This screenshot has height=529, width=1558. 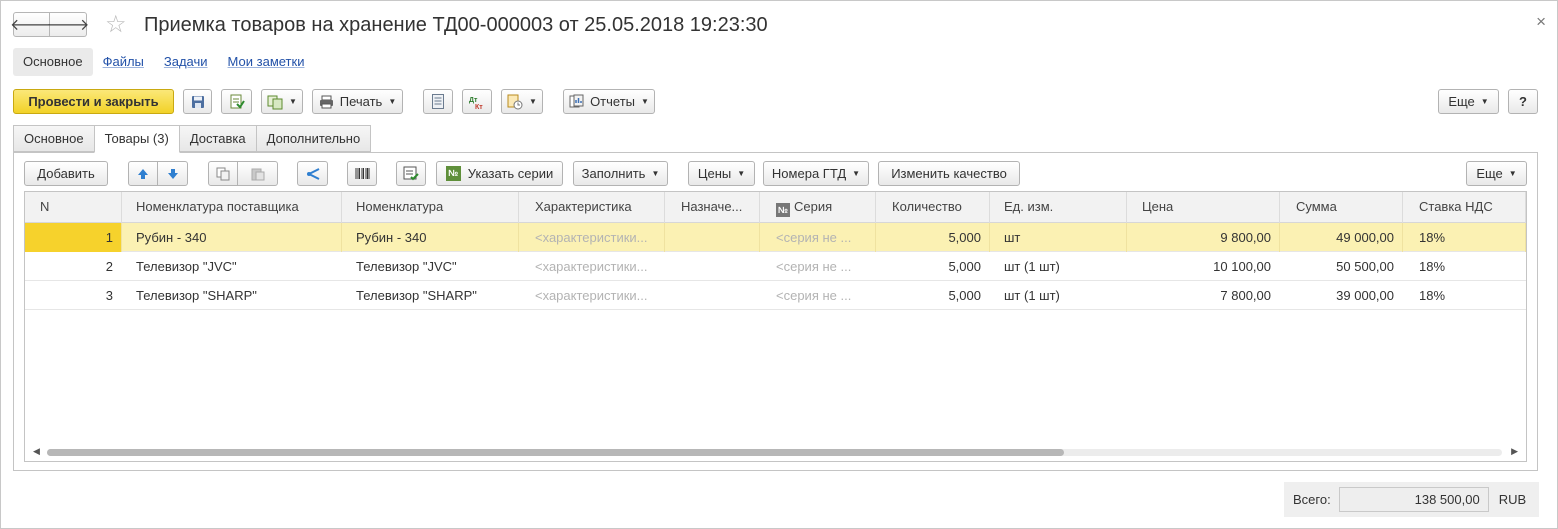 What do you see at coordinates (93, 101) in the screenshot?
I see `post-and-close-button: Провести и закрыть` at bounding box center [93, 101].